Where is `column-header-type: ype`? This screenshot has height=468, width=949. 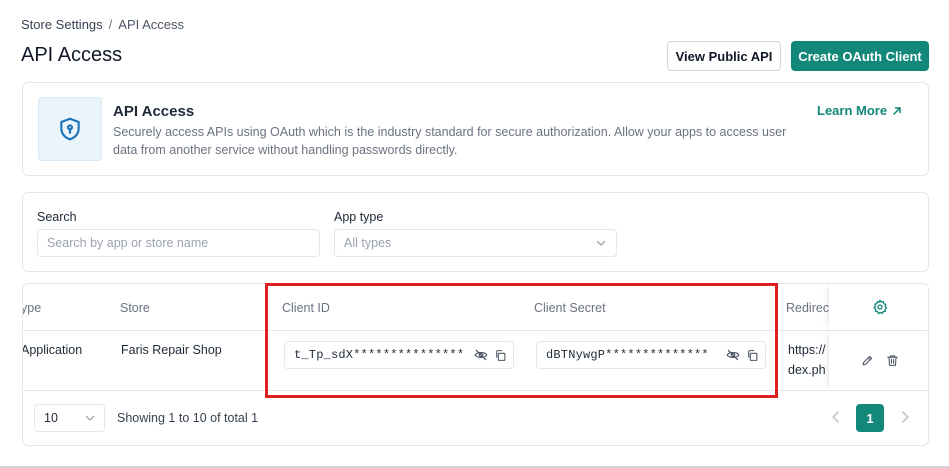
column-header-type: ype is located at coordinates (32, 308).